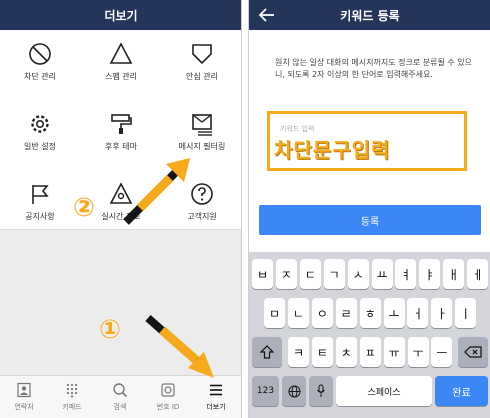 The width and height of the screenshot is (490, 418). Describe the element at coordinates (322, 352) in the screenshot. I see `key-ㅌ: ㅌ` at that location.